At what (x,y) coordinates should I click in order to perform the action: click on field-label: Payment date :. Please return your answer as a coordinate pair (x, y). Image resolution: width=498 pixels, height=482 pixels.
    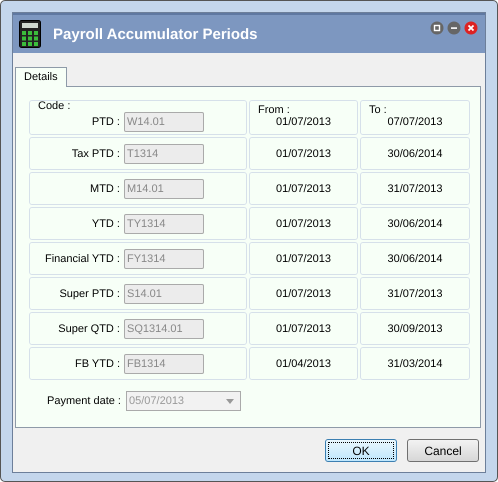
    Looking at the image, I should click on (83, 401).